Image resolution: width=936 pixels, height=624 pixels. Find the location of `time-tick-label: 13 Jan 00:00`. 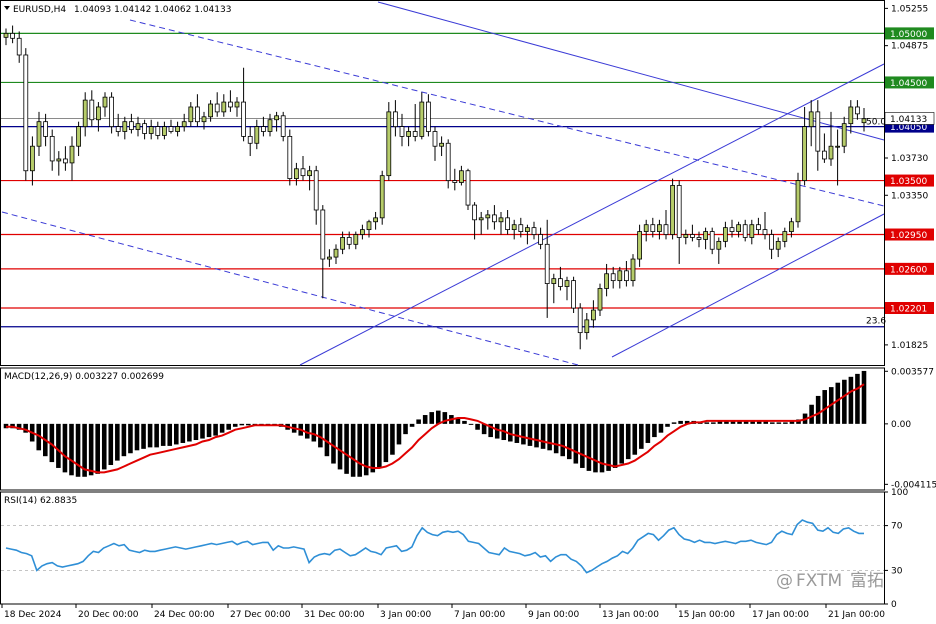

time-tick-label: 13 Jan 00:00 is located at coordinates (630, 615).